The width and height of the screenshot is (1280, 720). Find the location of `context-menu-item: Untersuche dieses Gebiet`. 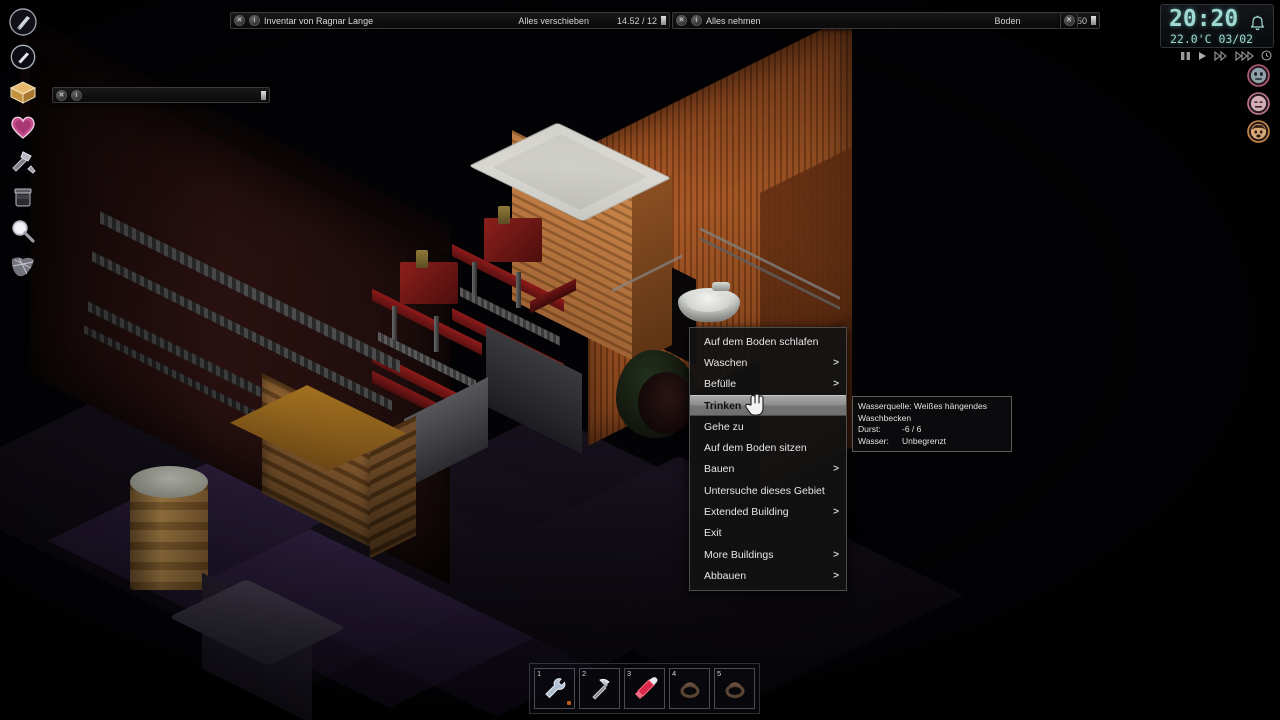

context-menu-item: Untersuche dieses Gebiet is located at coordinates (768, 490).